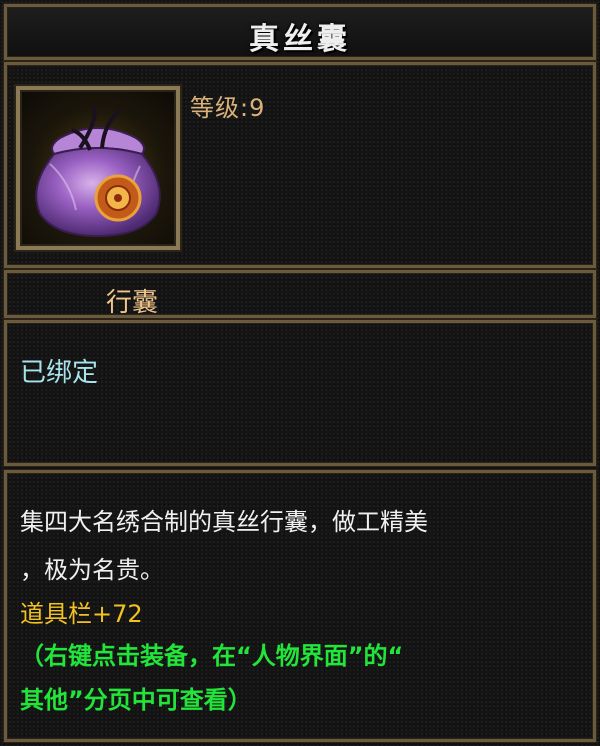 The height and width of the screenshot is (746, 600). What do you see at coordinates (136, 700) in the screenshot?
I see `hint-line-2: 其他”分页中可查看）` at bounding box center [136, 700].